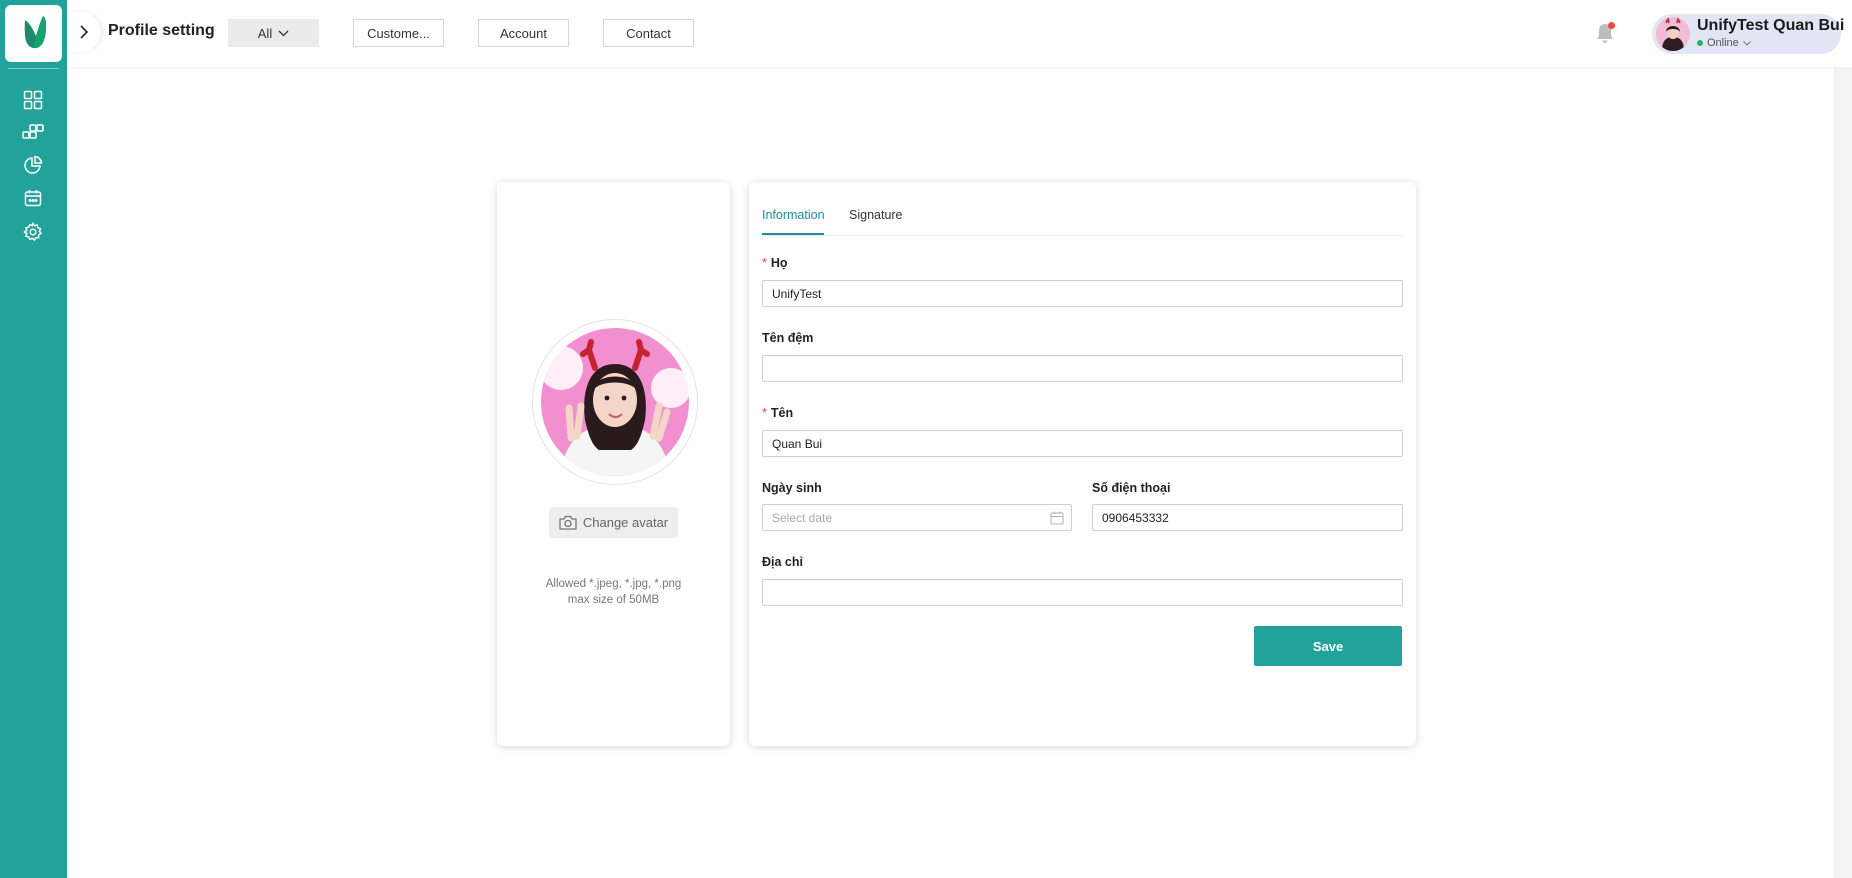  Describe the element at coordinates (161, 30) in the screenshot. I see `page-title: Profile setting` at that location.